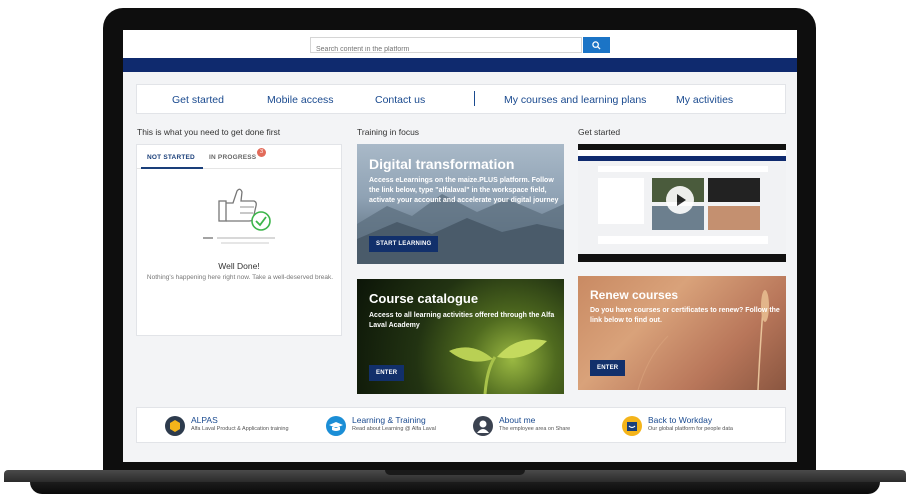 The width and height of the screenshot is (910, 504). I want to click on nav-contact-us: Contact us, so click(400, 100).